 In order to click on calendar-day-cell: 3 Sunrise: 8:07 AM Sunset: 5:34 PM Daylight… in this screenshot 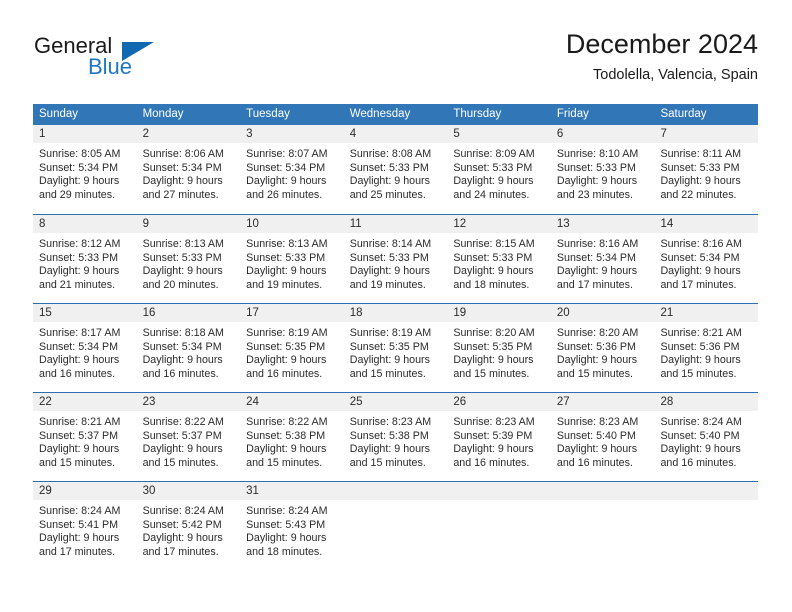, I will do `click(292, 169)`.